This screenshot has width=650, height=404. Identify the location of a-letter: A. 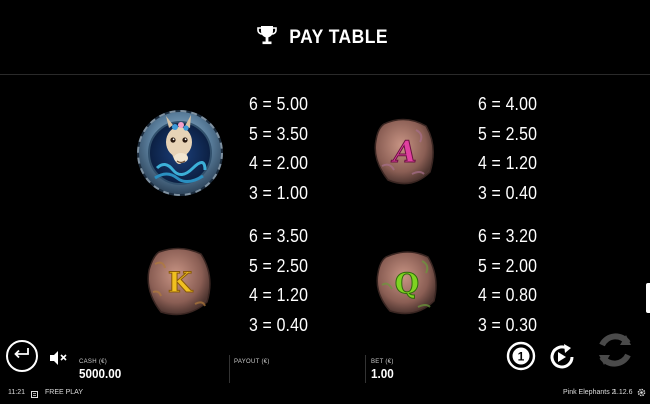
(403, 152).